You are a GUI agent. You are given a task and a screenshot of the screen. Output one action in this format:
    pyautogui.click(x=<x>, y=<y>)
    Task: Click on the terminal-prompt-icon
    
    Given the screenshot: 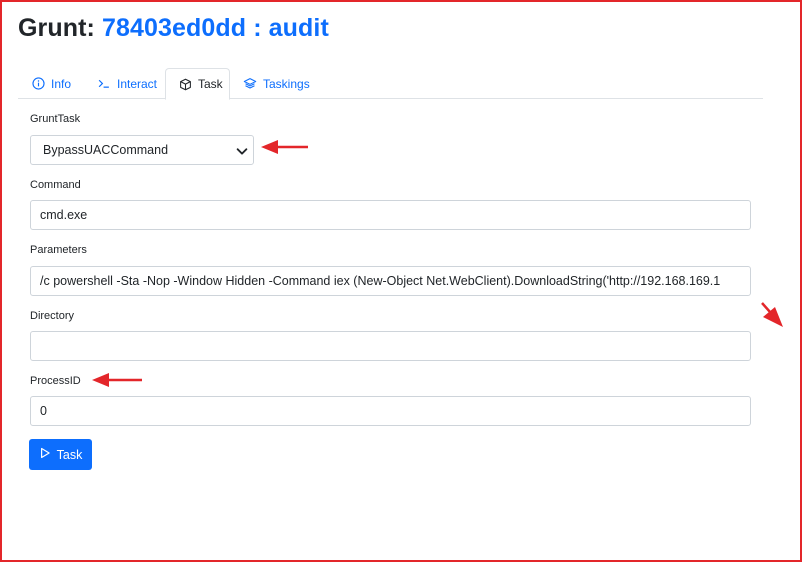 What is the action you would take?
    pyautogui.click(x=104, y=84)
    